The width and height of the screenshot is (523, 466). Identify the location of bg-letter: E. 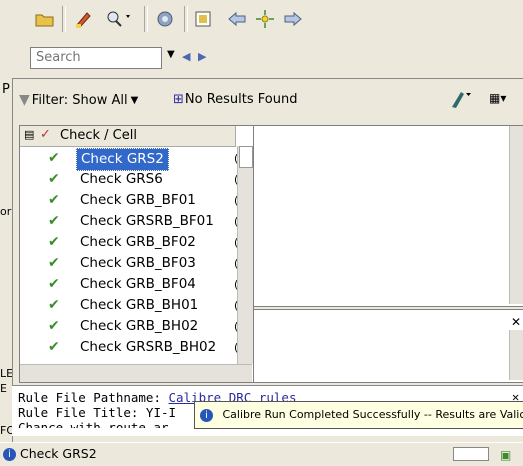
(3, 388).